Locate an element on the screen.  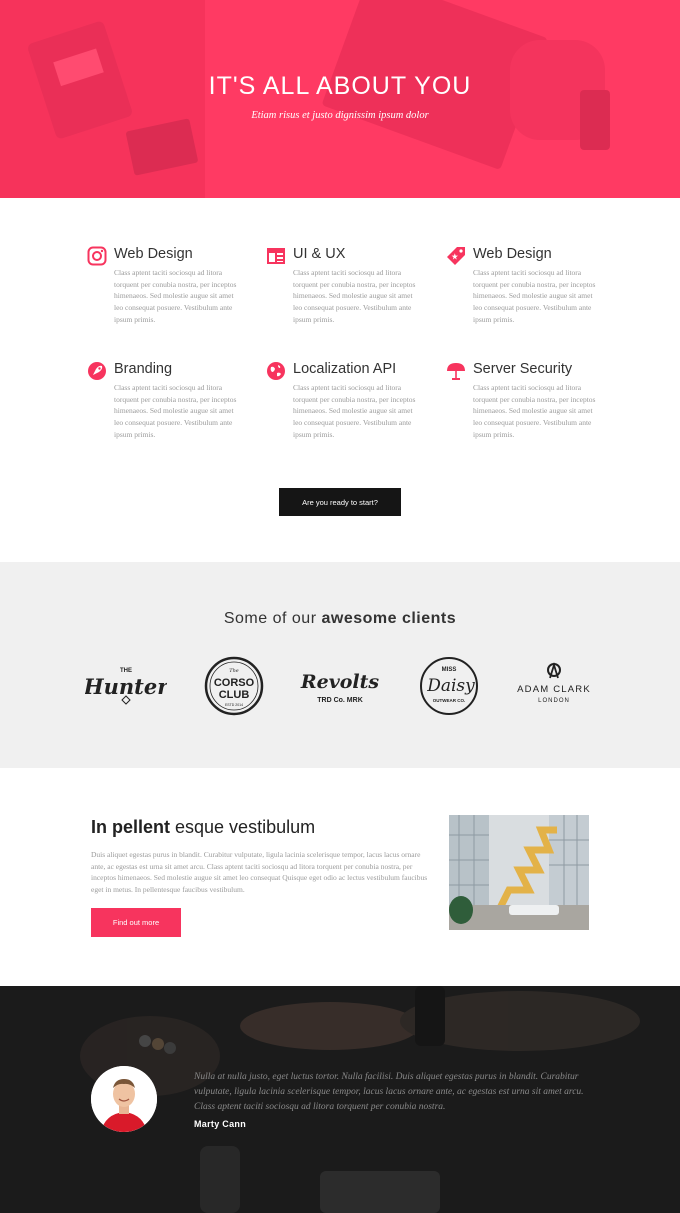
client-logo-adam-clark: ADAM CLARK LONDON is located at coordinates (554, 686).